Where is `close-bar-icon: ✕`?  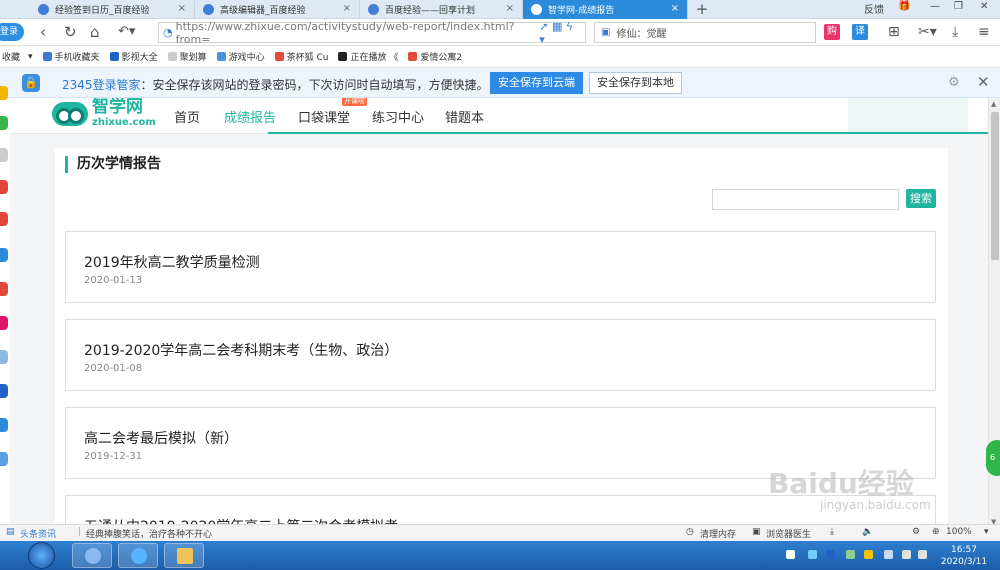 close-bar-icon: ✕ is located at coordinates (983, 82).